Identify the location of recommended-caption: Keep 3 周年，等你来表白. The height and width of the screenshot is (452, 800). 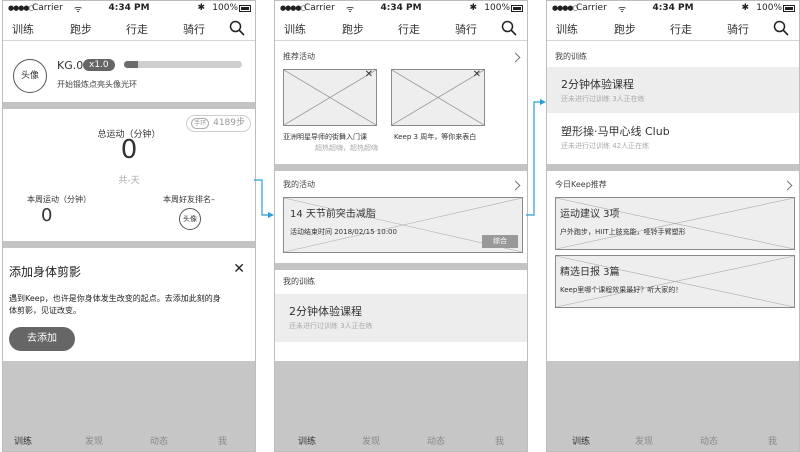
(435, 137).